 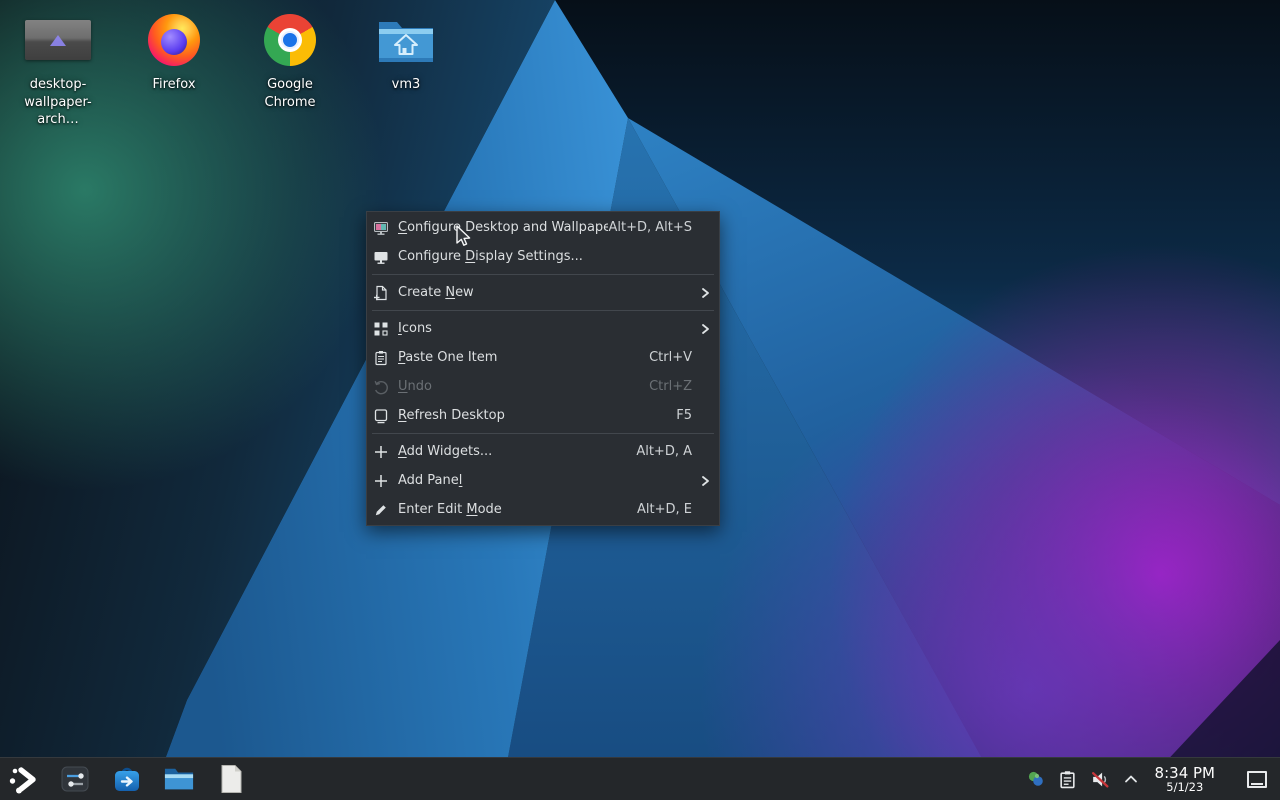 I want to click on clipboard-paste-icon, so click(x=381, y=358).